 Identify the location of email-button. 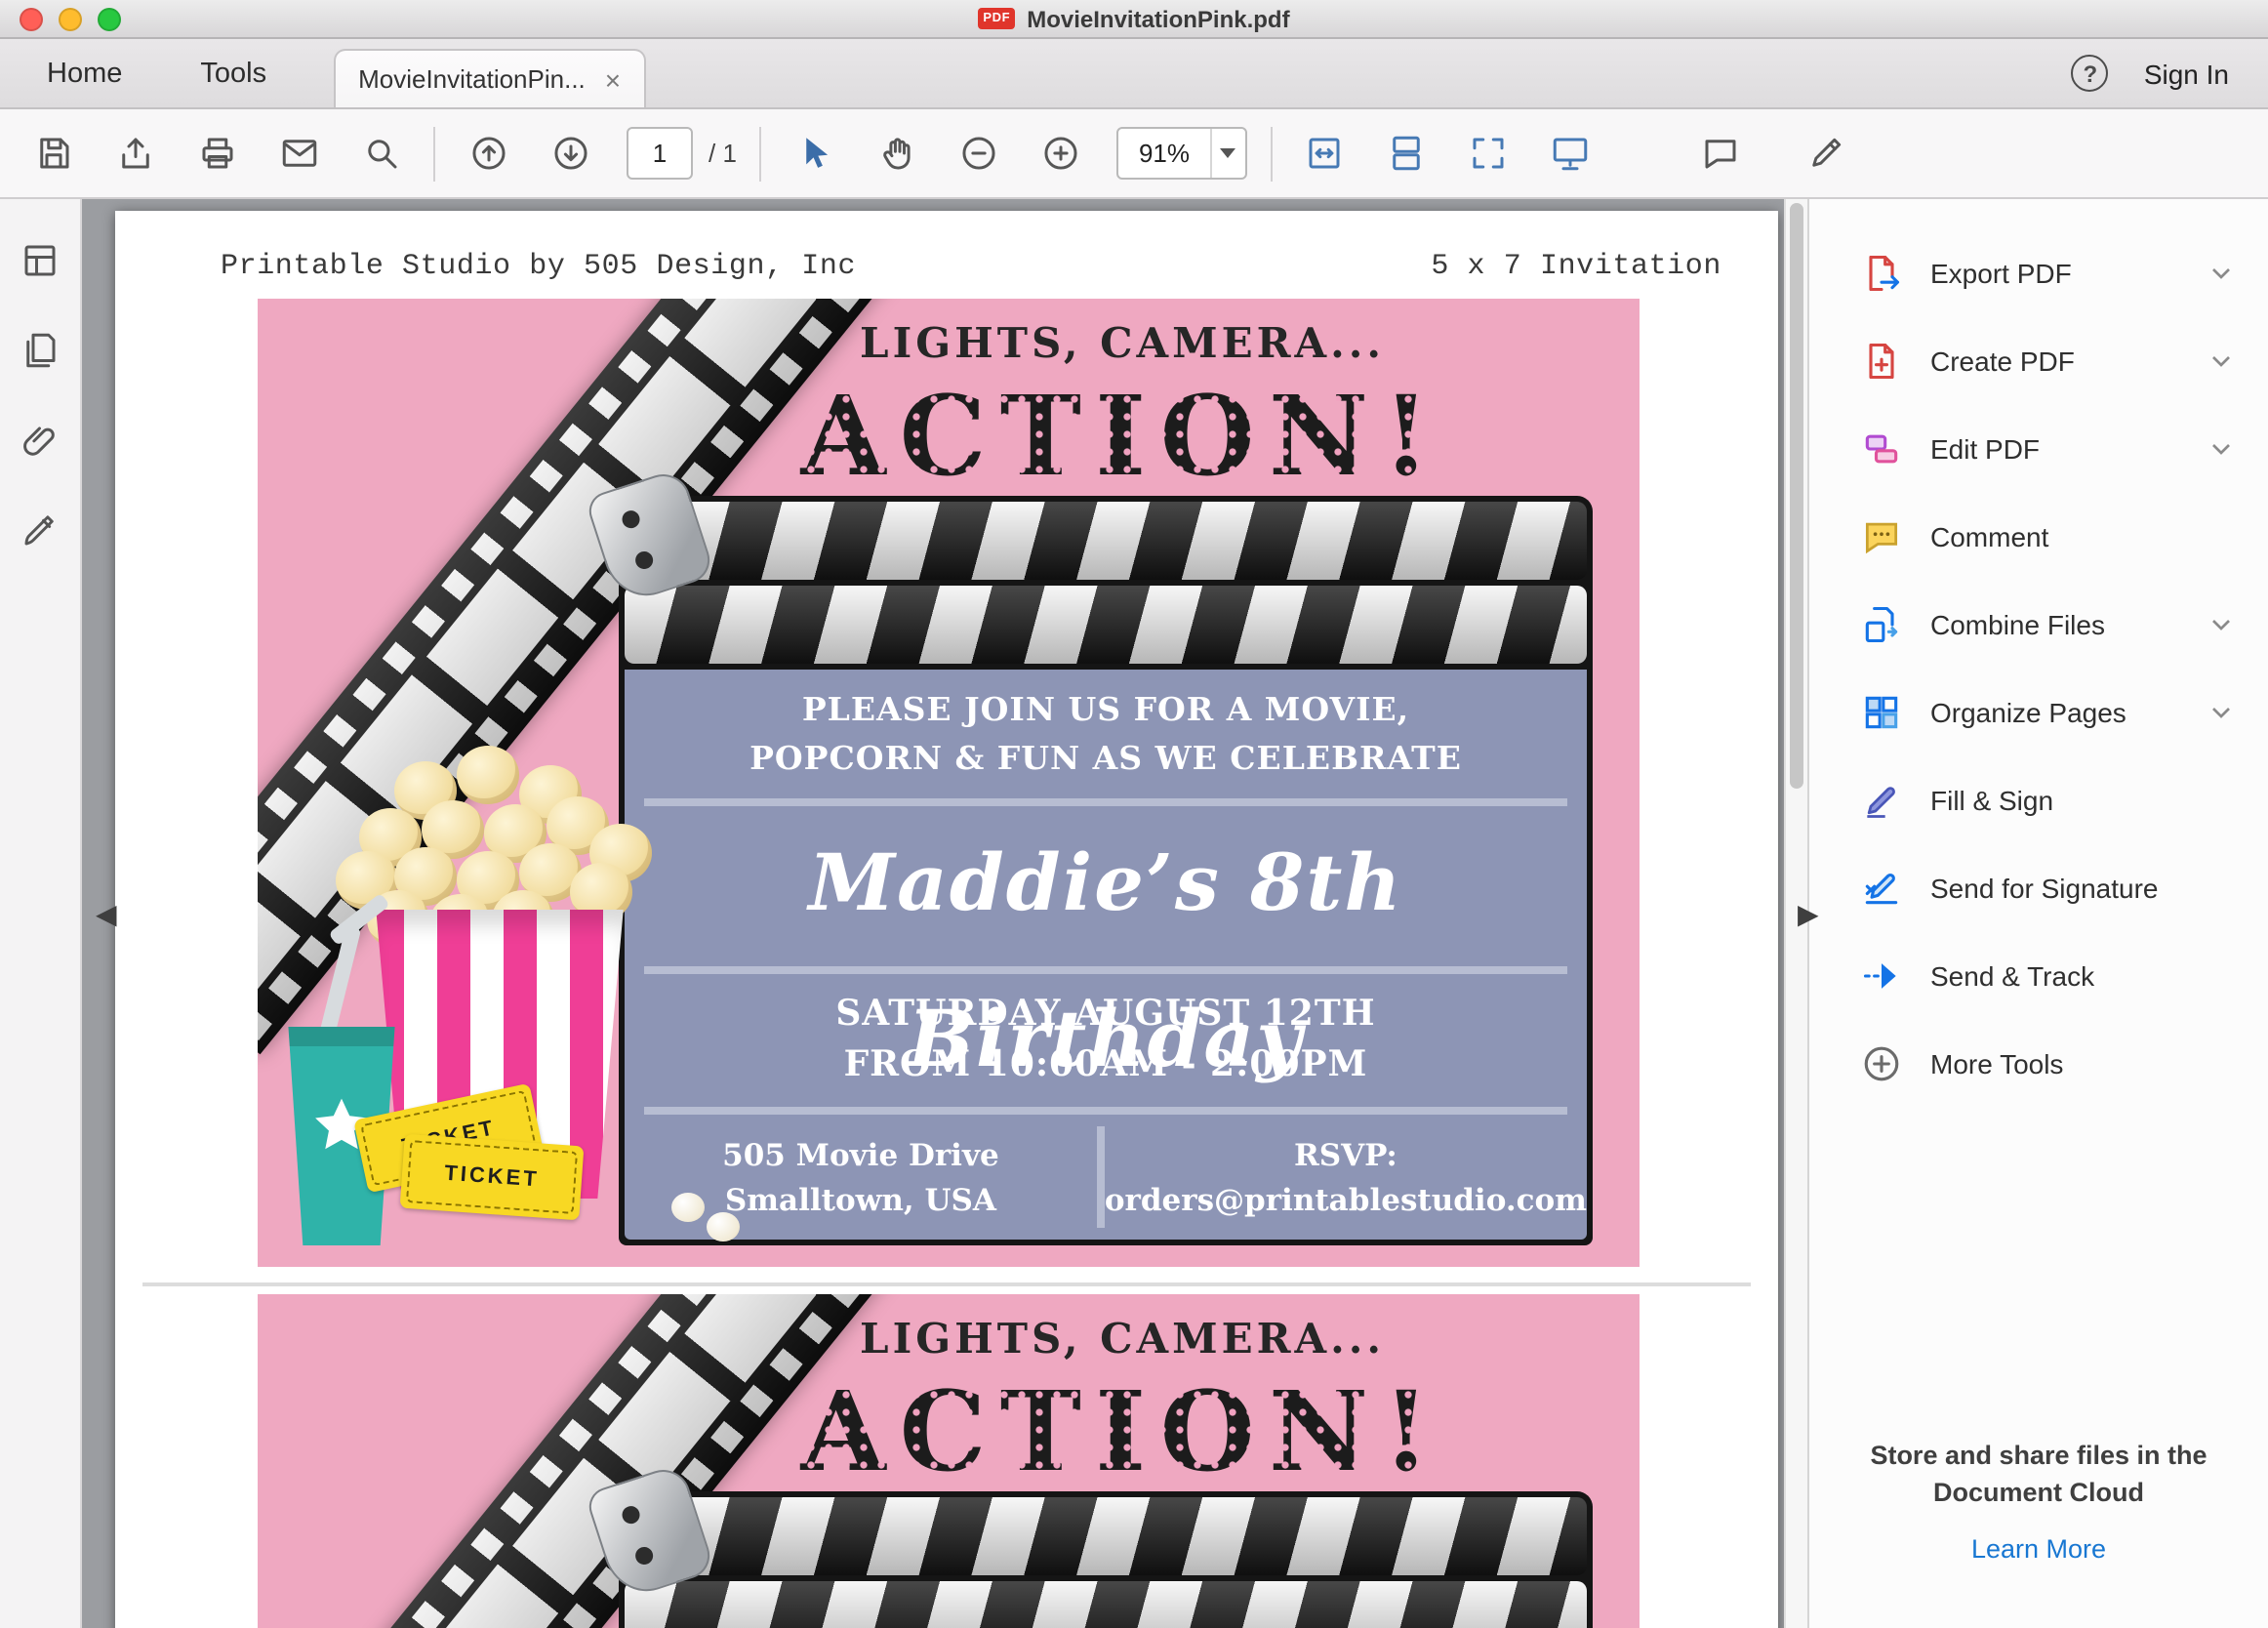
(298, 154).